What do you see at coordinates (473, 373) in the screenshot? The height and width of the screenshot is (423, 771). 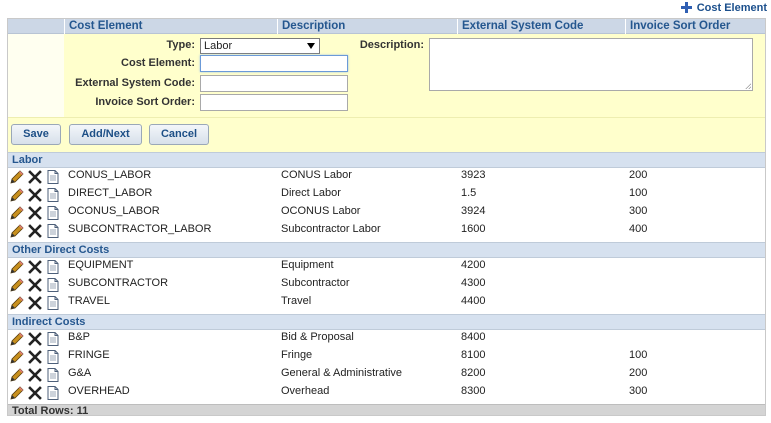 I see `cell-code: 8200` at bounding box center [473, 373].